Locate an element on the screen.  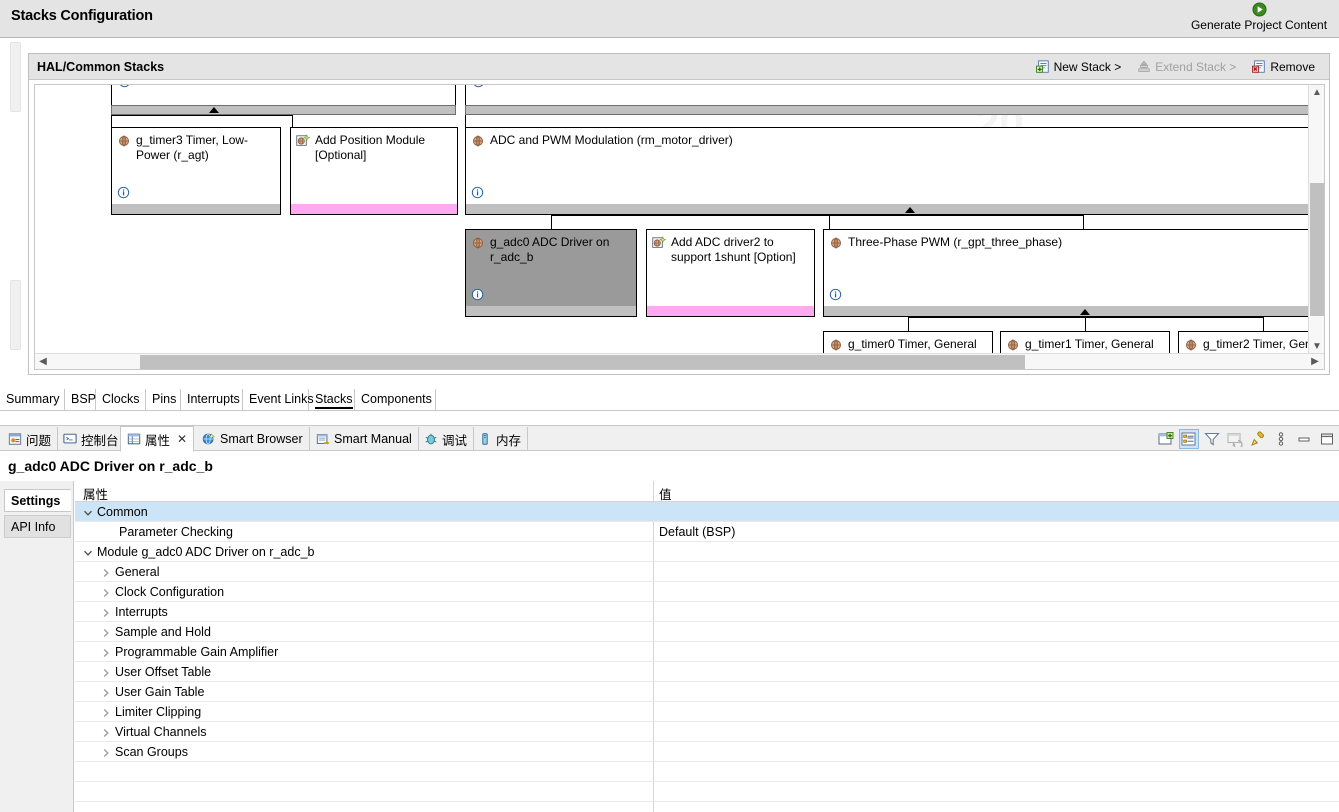
tab-summary: Summary is located at coordinates (32, 399).